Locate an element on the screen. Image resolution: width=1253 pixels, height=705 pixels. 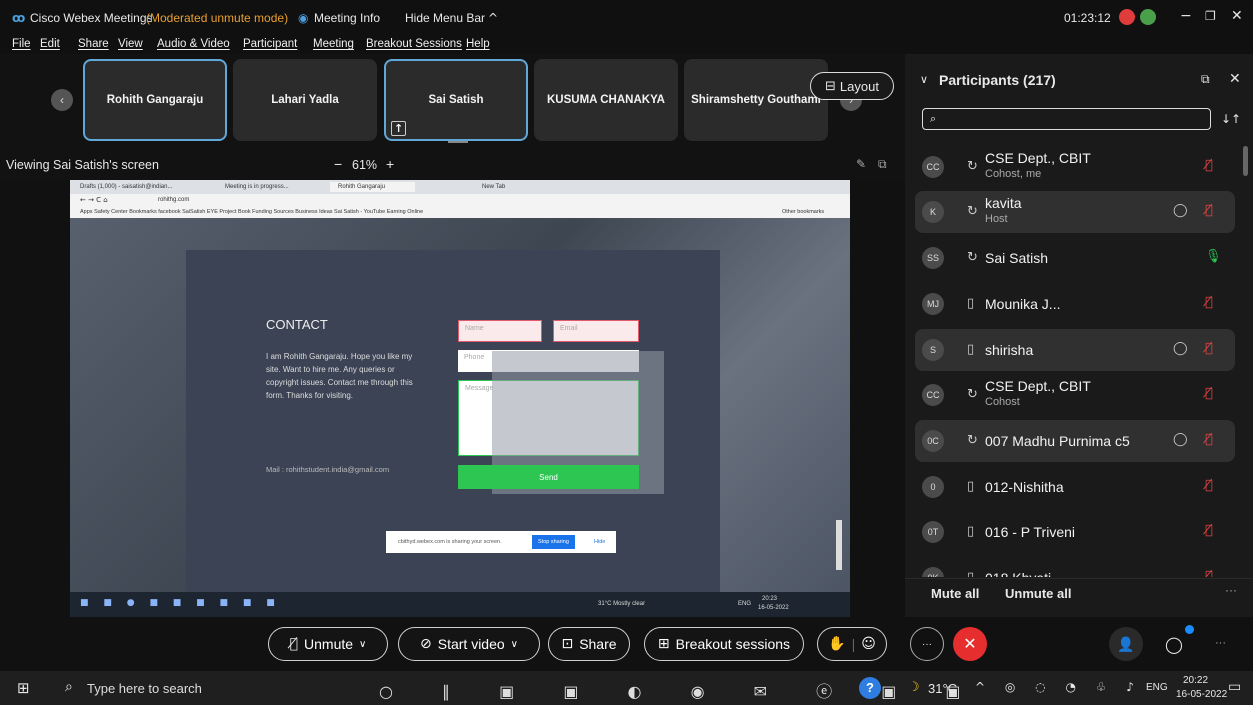
breakout-sessions-button: ⊞ Breakout sessions is located at coordinates (724, 644).